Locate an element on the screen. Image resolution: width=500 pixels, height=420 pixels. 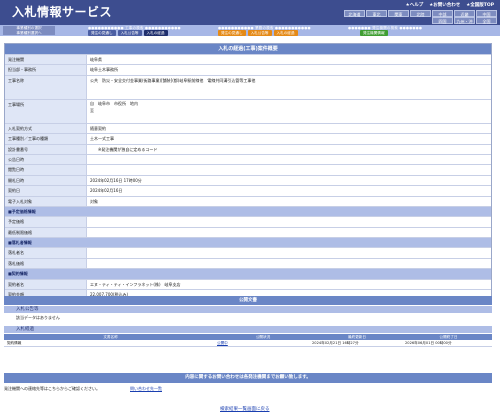
section-label: ■予定価格情報 is located at coordinates (22, 211).